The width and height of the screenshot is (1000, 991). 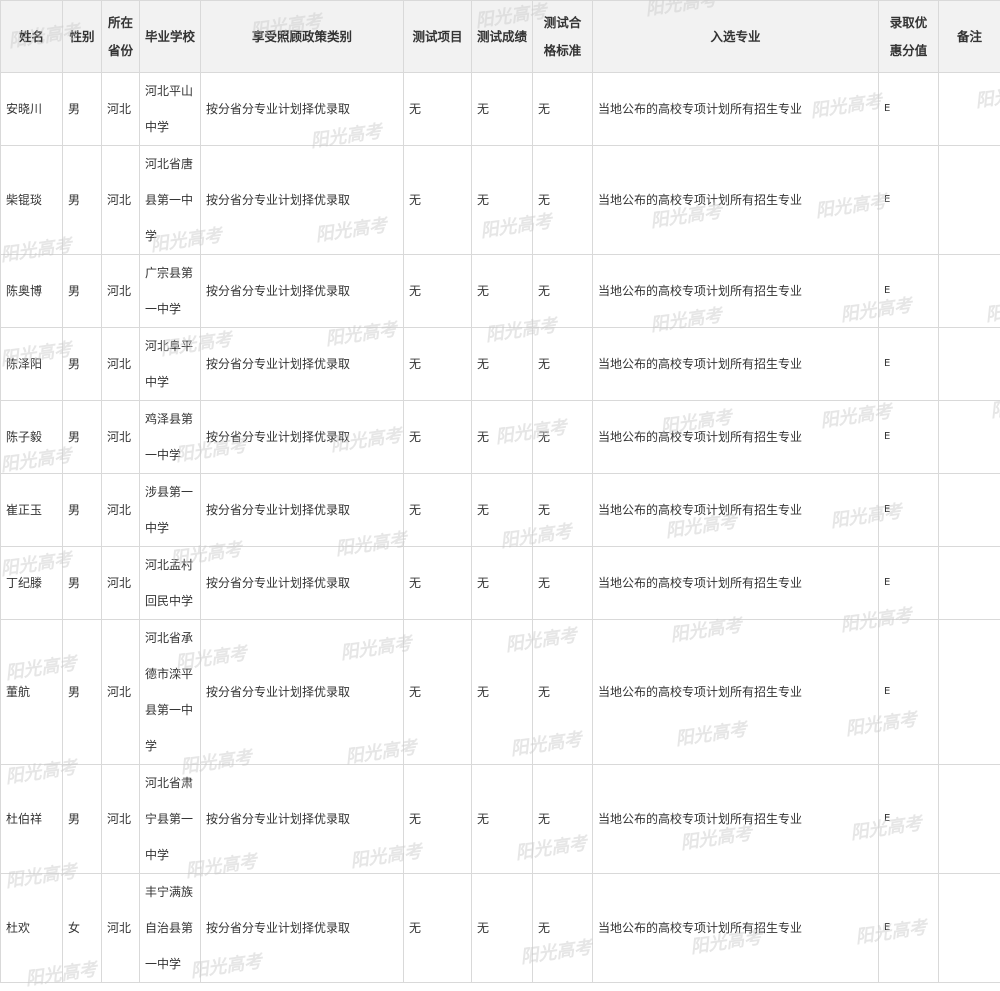 I want to click on header-major: 入选专业, so click(x=736, y=37).